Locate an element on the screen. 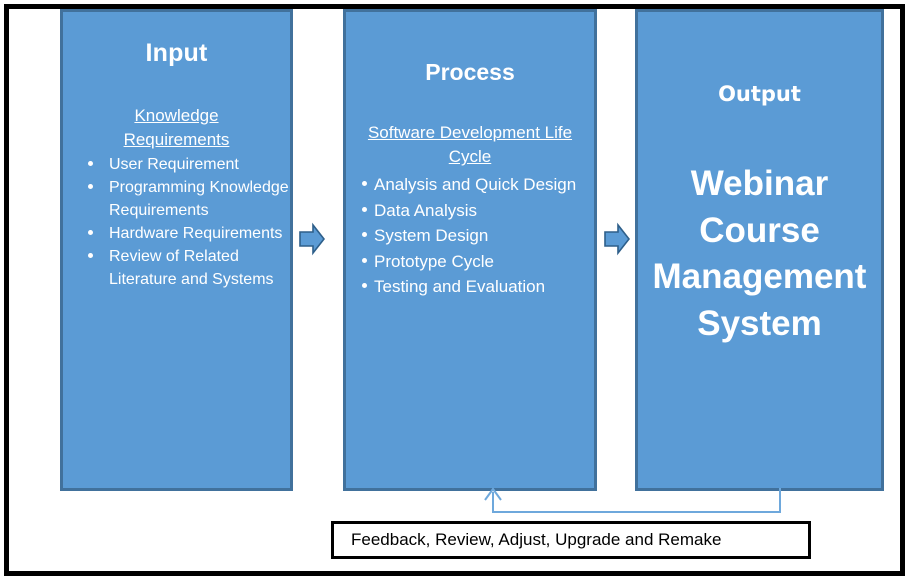  list-item: Prototype Cycle is located at coordinates (470, 262).